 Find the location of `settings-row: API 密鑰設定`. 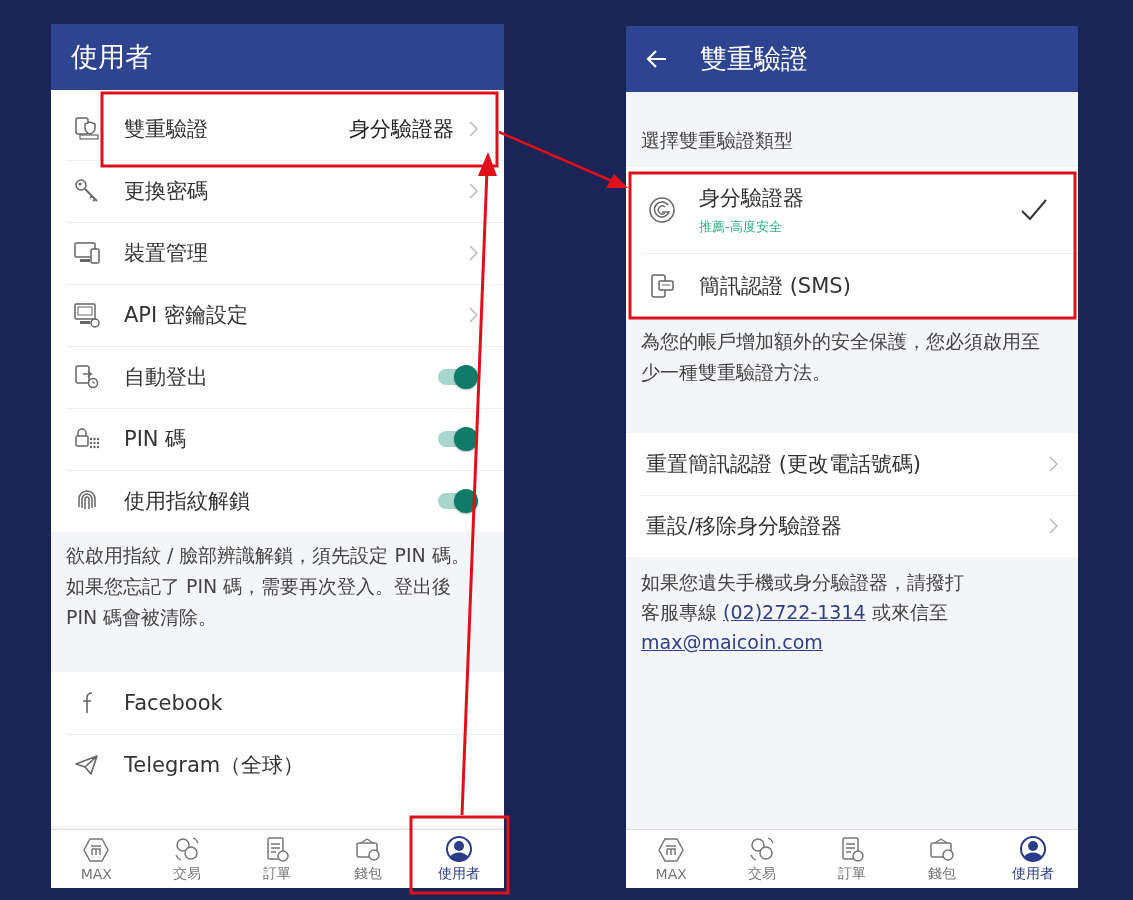

settings-row: API 密鑰設定 is located at coordinates (277, 315).